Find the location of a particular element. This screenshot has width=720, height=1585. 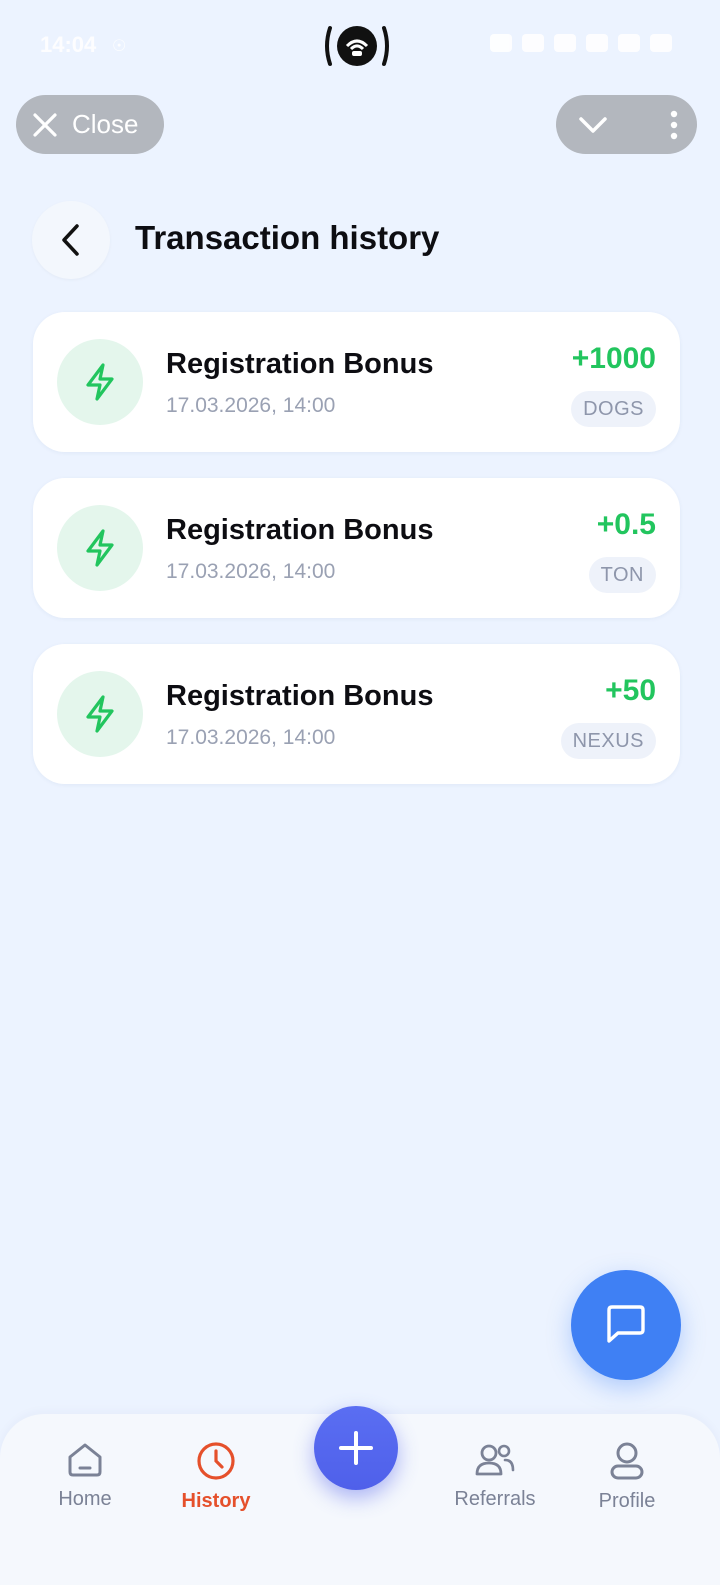

page-title: Transaction history is located at coordinates (287, 237).